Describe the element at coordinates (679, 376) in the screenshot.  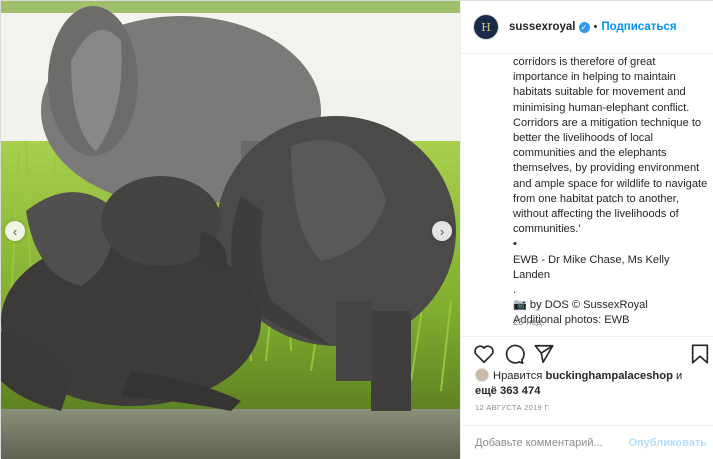
I see `likes-conjunction: и` at that location.